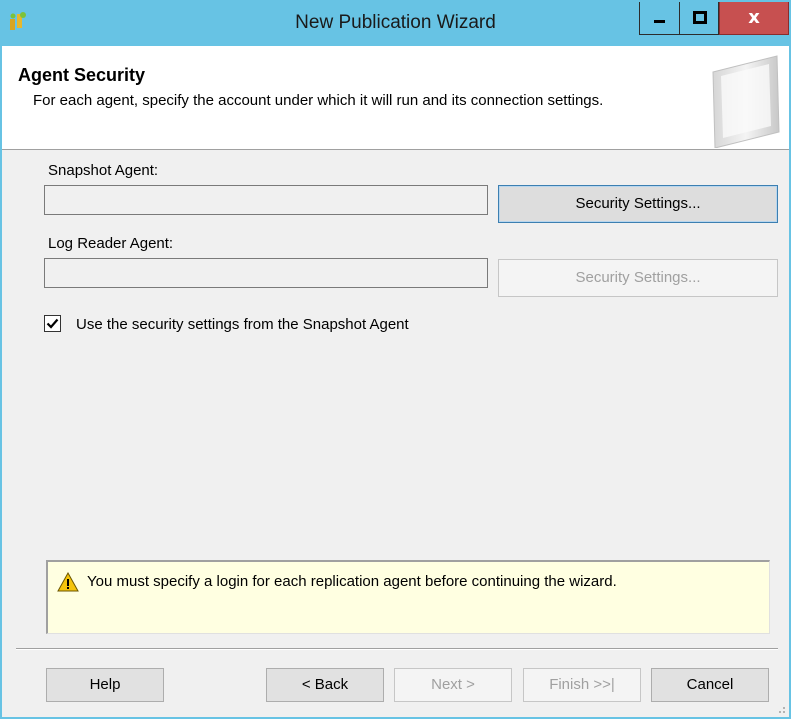 This screenshot has width=791, height=719. What do you see at coordinates (111, 243) in the screenshot?
I see `log-reader-agent-label: Log Reader Agent:` at bounding box center [111, 243].